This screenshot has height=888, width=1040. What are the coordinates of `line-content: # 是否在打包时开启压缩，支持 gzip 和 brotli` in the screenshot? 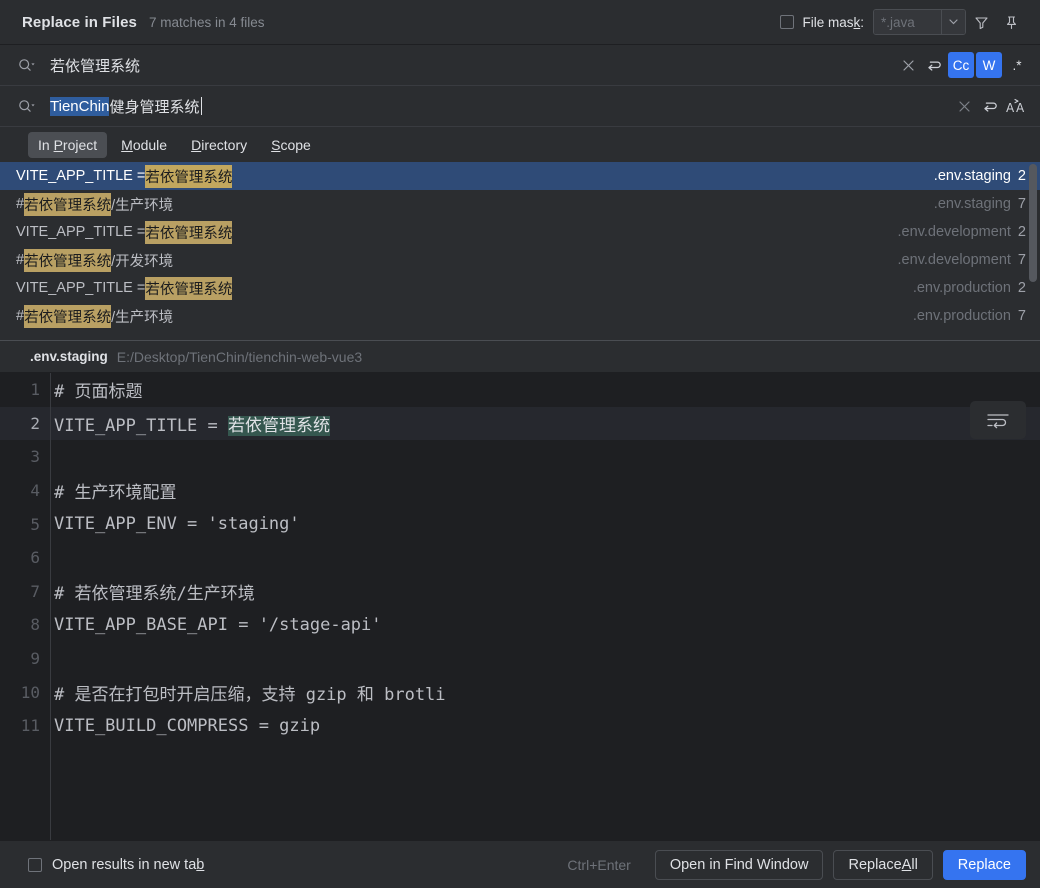 It's located at (250, 694).